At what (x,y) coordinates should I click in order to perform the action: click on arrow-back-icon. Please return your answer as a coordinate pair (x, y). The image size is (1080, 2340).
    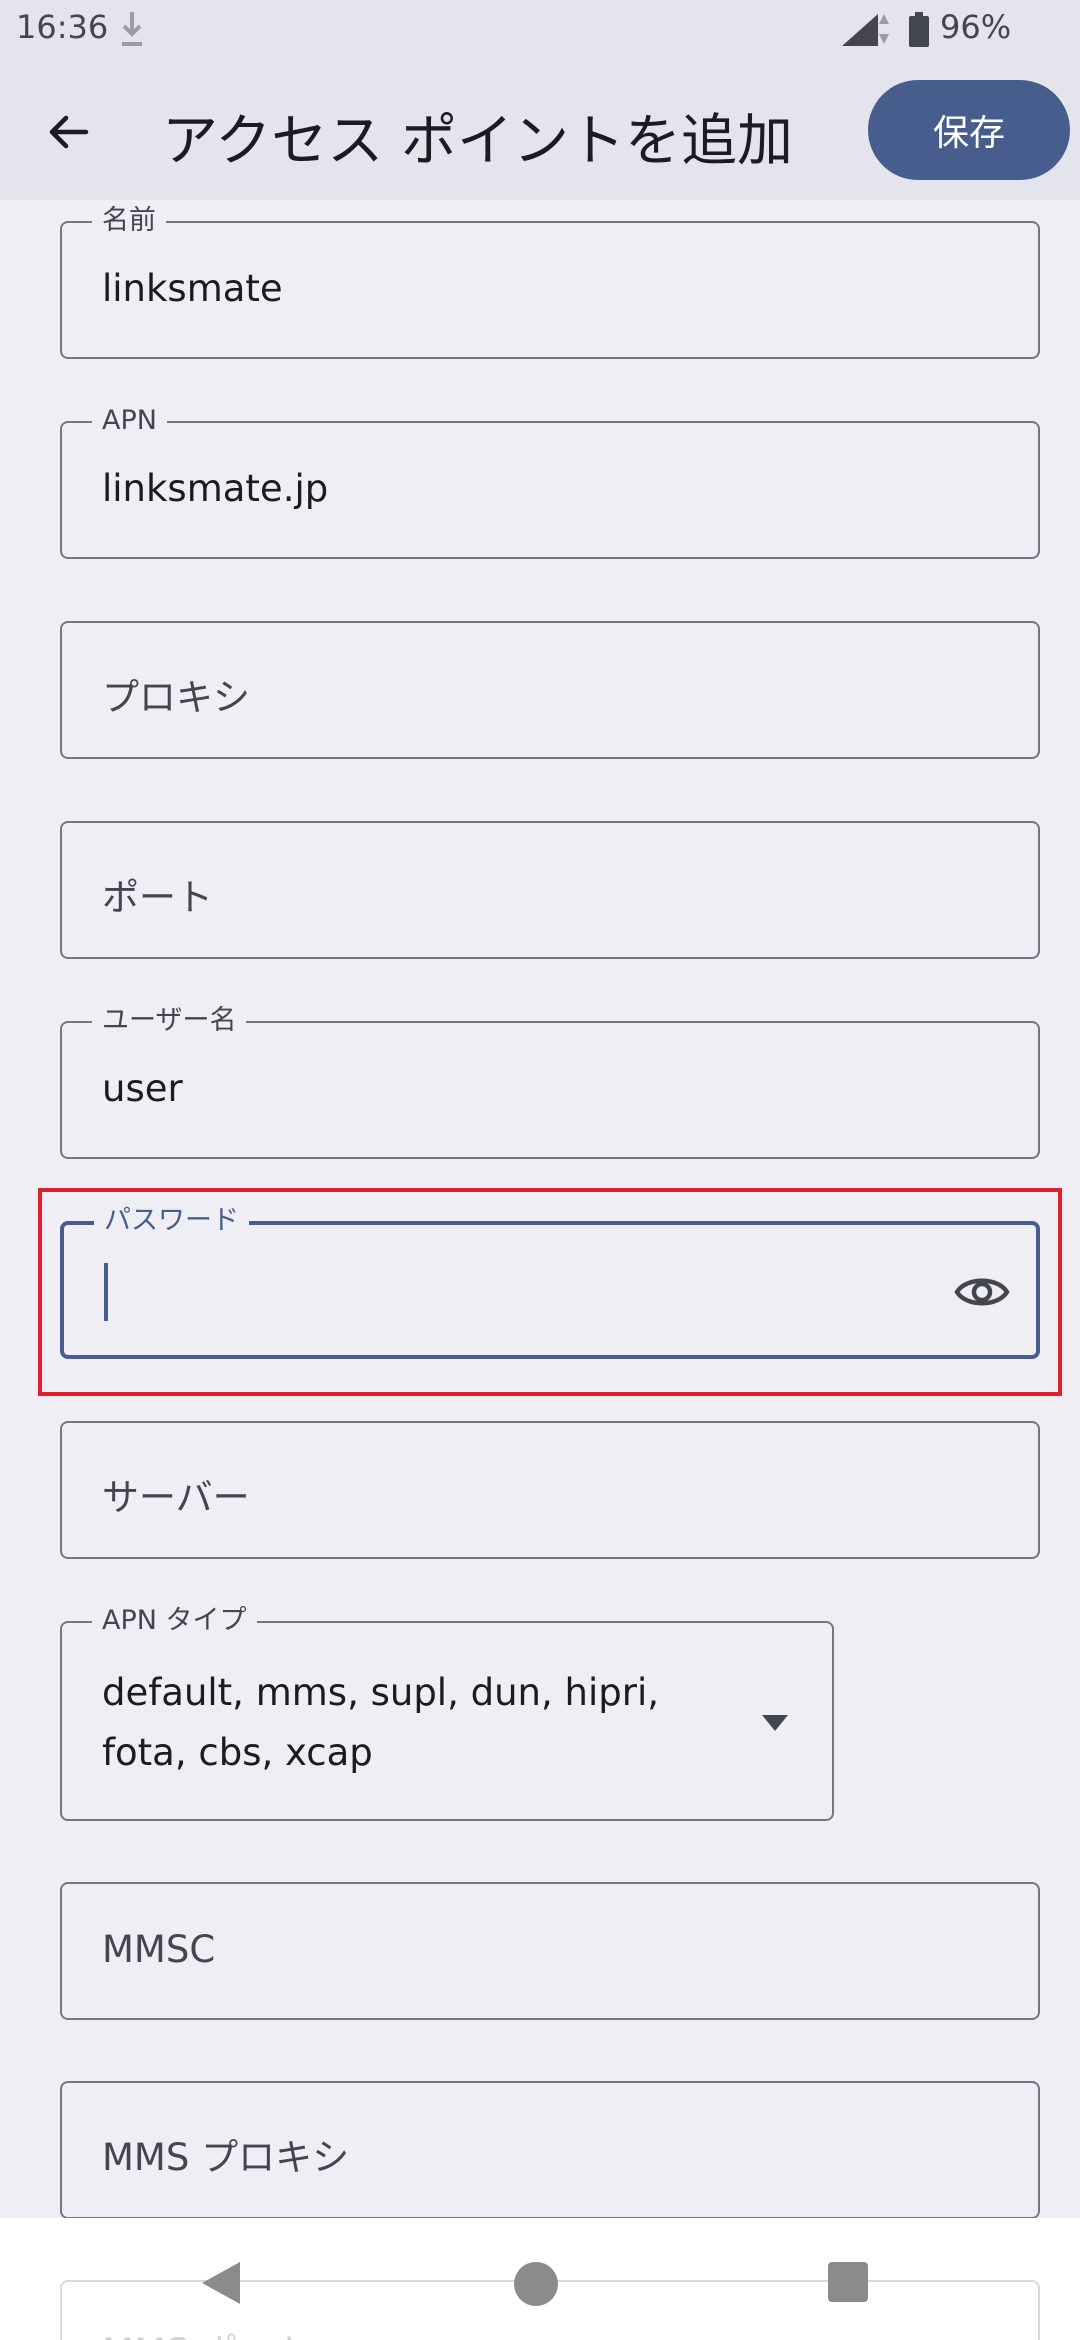
    Looking at the image, I should click on (69, 132).